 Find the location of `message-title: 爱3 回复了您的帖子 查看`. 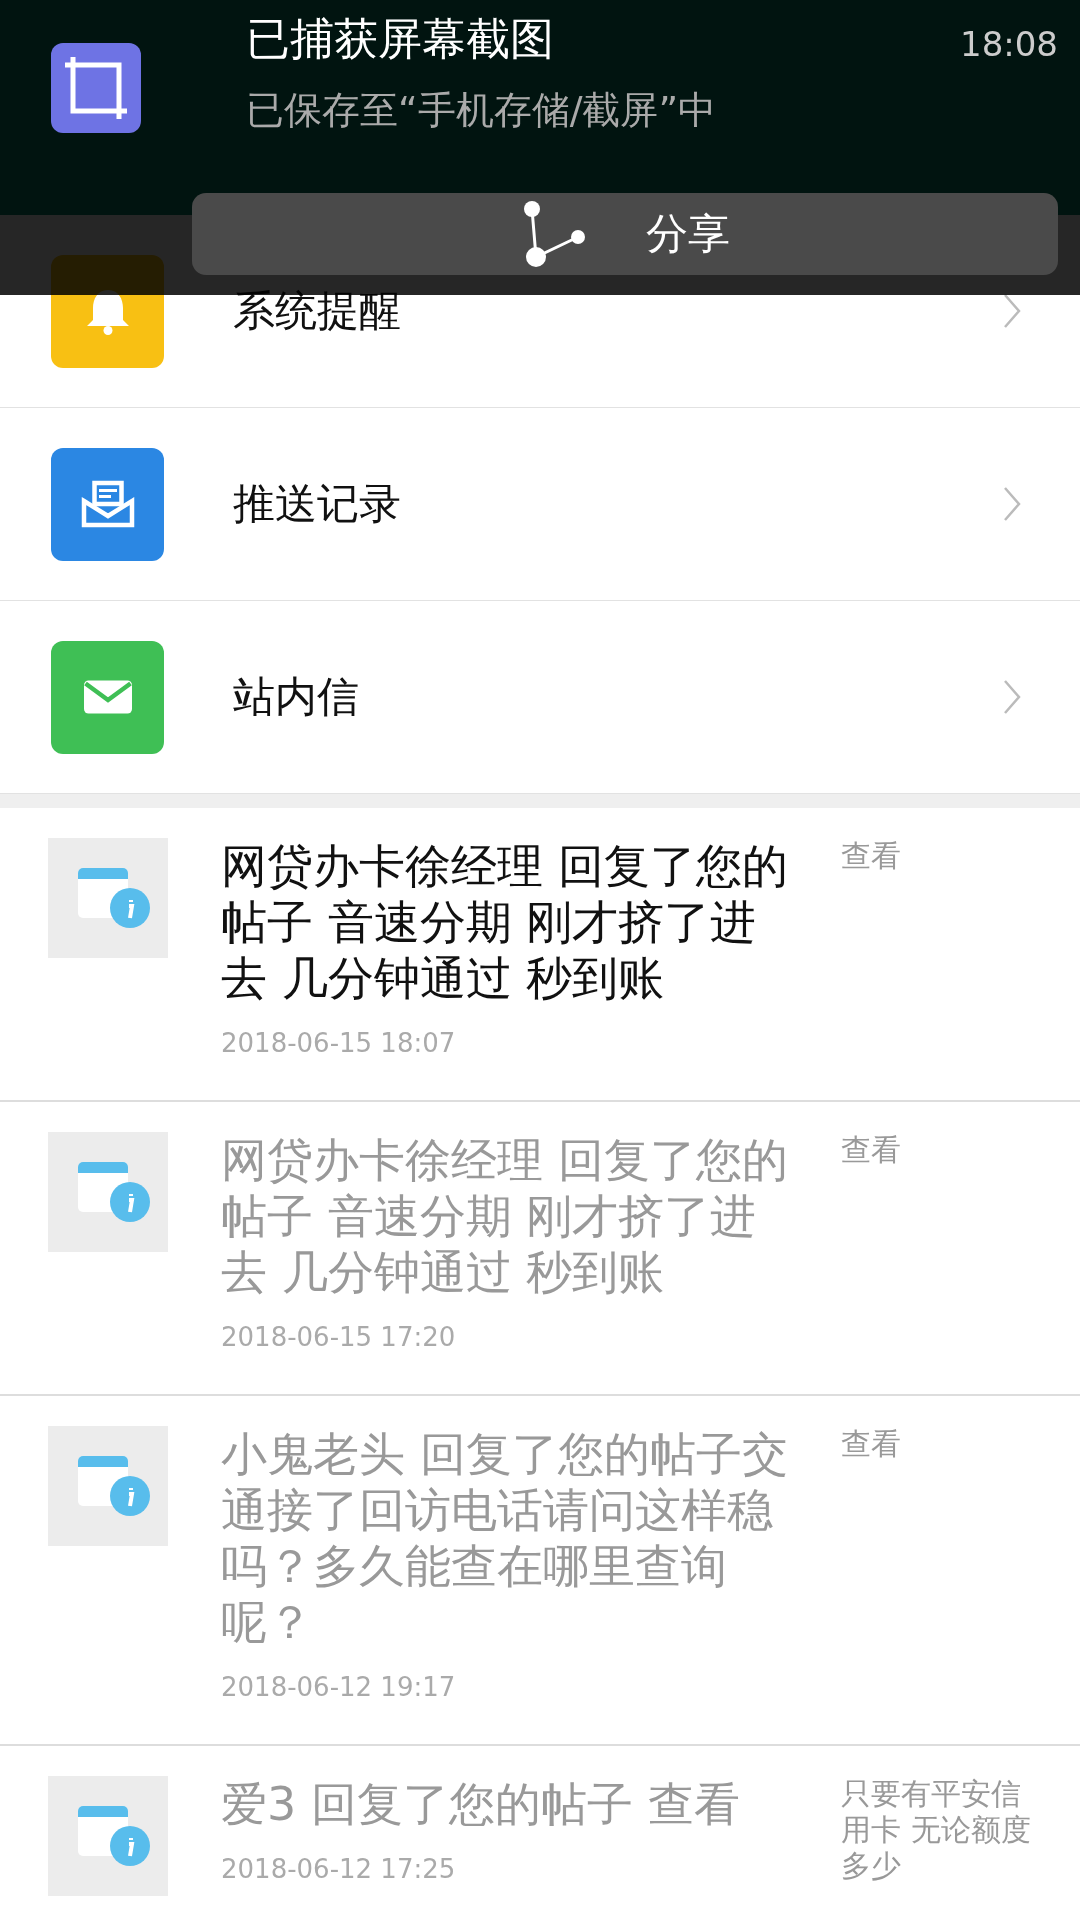

message-title: 爱3 回复了您的帖子 查看 is located at coordinates (480, 1804).